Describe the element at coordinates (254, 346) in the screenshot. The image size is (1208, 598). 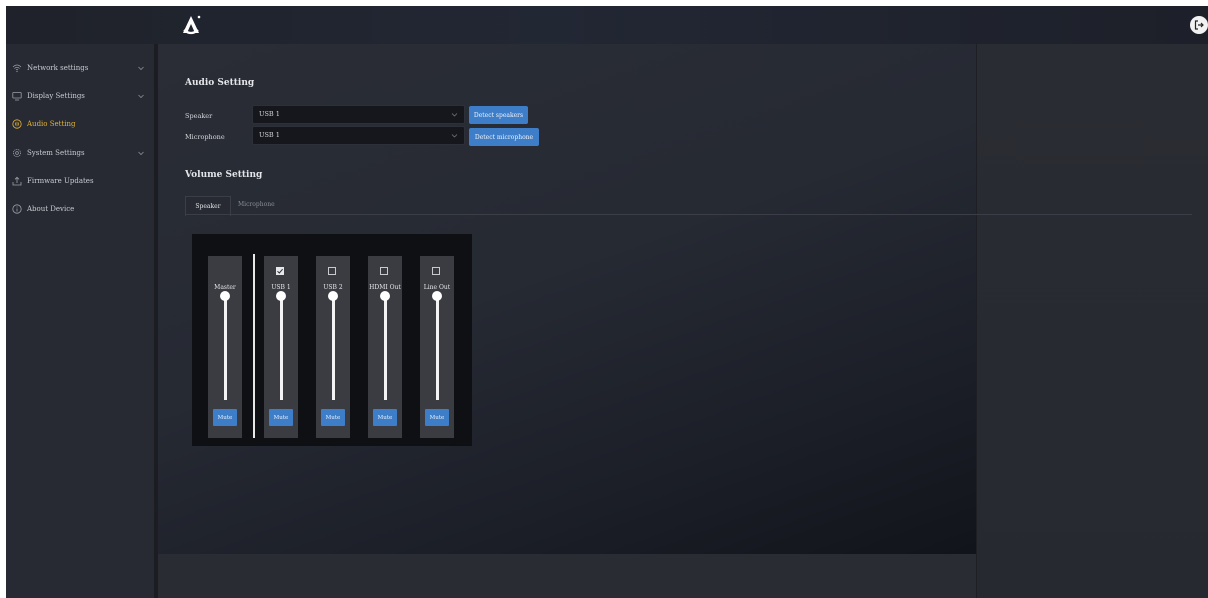
I see `master-separator` at that location.